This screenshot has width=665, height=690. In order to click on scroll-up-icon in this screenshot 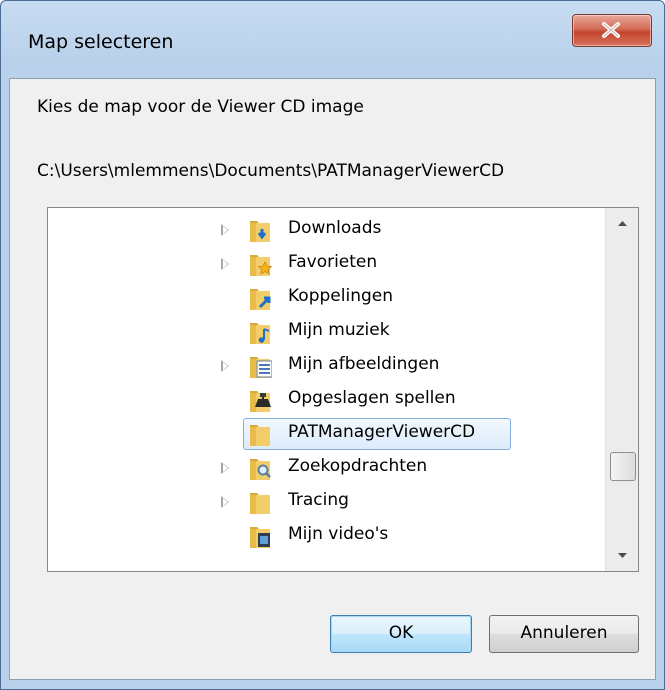, I will do `click(622, 223)`.